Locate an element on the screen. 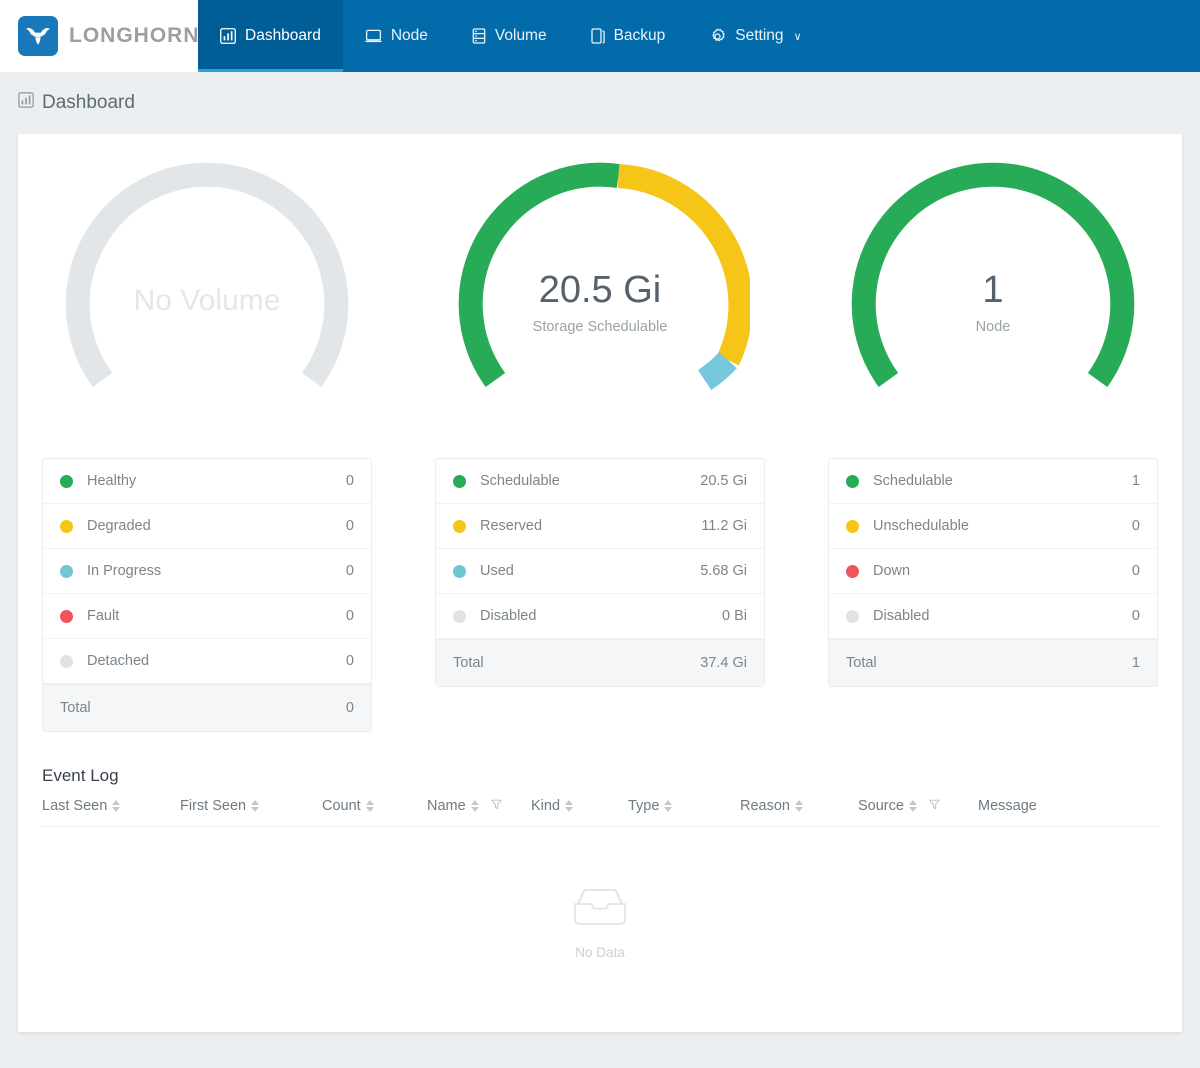 This screenshot has height=1068, width=1200. column-header-last-seen: Last Seen is located at coordinates (111, 806).